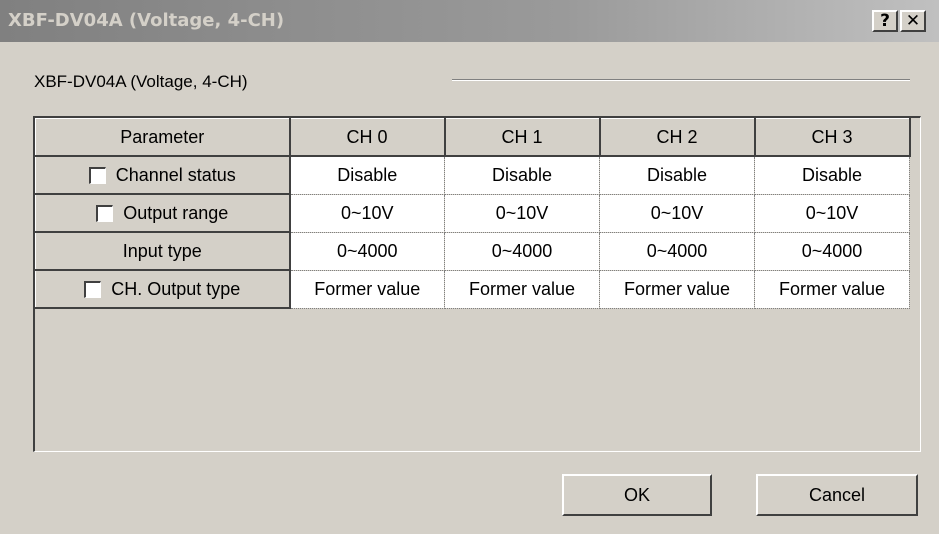 The width and height of the screenshot is (939, 534). What do you see at coordinates (832, 137) in the screenshot?
I see `column-header-ch3: CH 3` at bounding box center [832, 137].